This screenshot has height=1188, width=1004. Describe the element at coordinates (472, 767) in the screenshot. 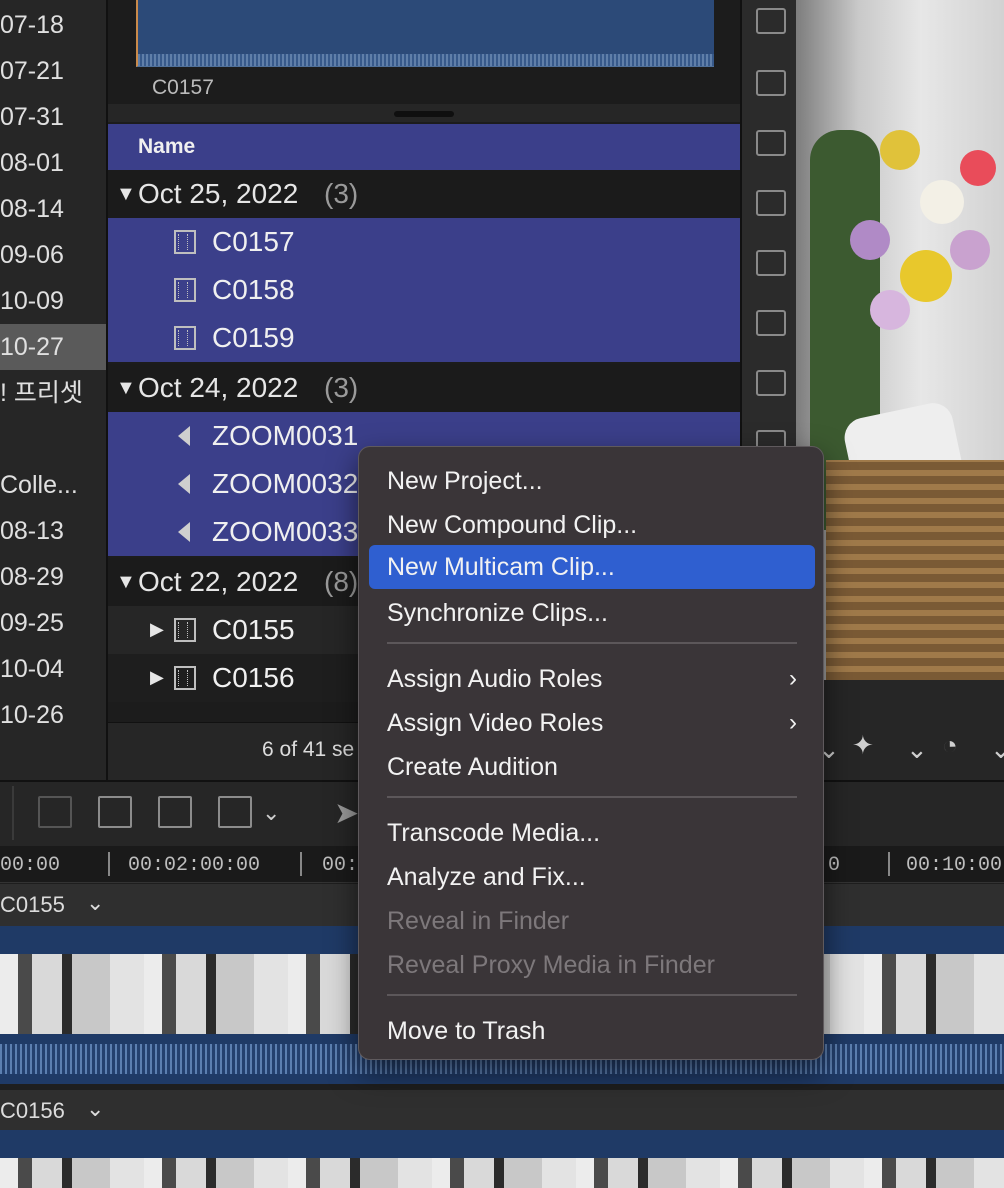

I see `menu-item-label: Create Audition` at that location.